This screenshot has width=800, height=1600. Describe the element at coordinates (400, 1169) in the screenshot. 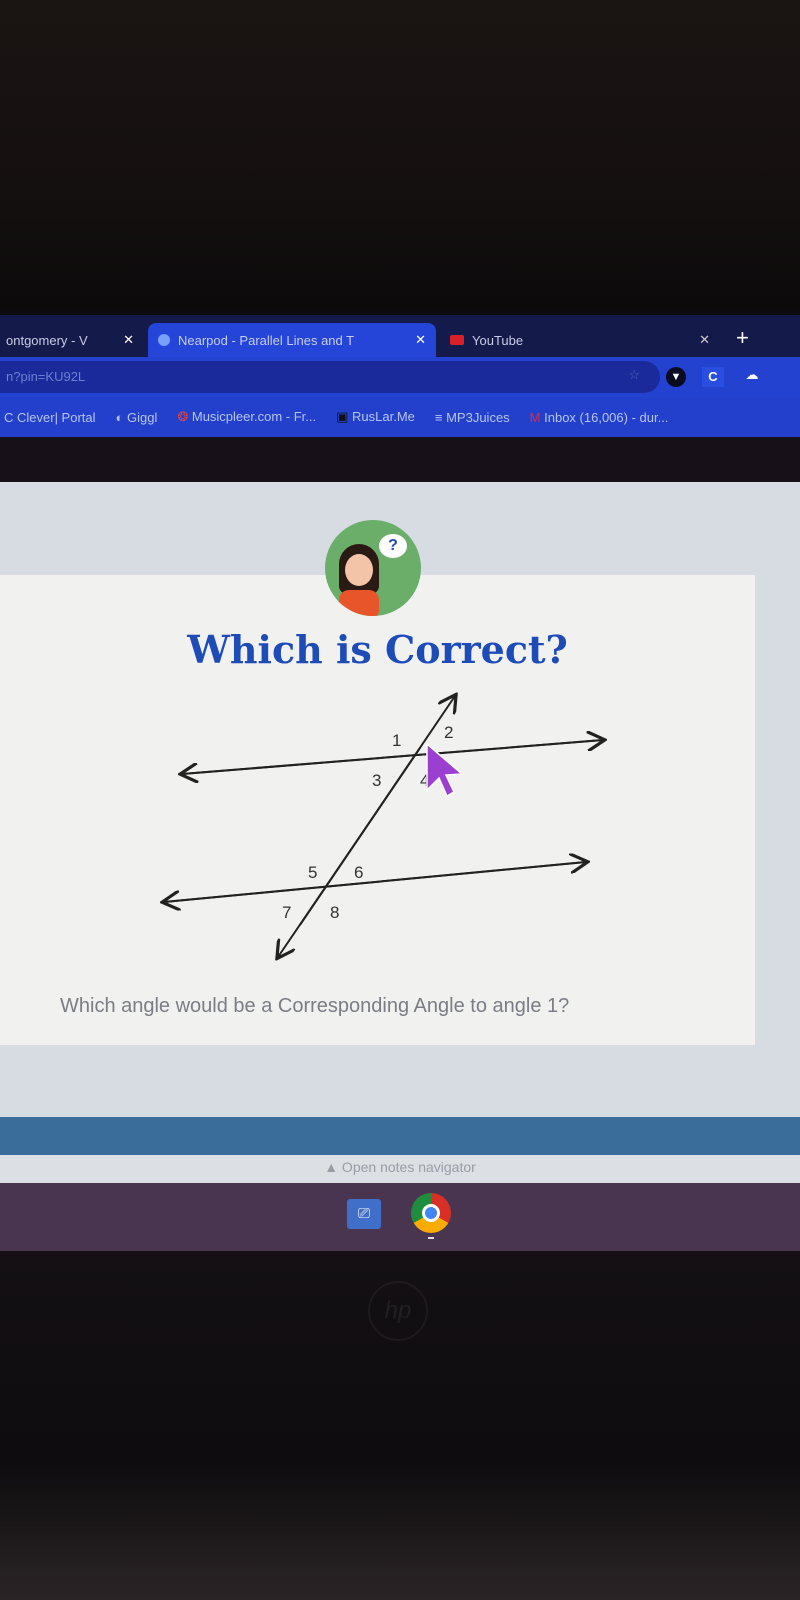

I see `open-notes-navigator: ▲ Open notes navigator` at that location.